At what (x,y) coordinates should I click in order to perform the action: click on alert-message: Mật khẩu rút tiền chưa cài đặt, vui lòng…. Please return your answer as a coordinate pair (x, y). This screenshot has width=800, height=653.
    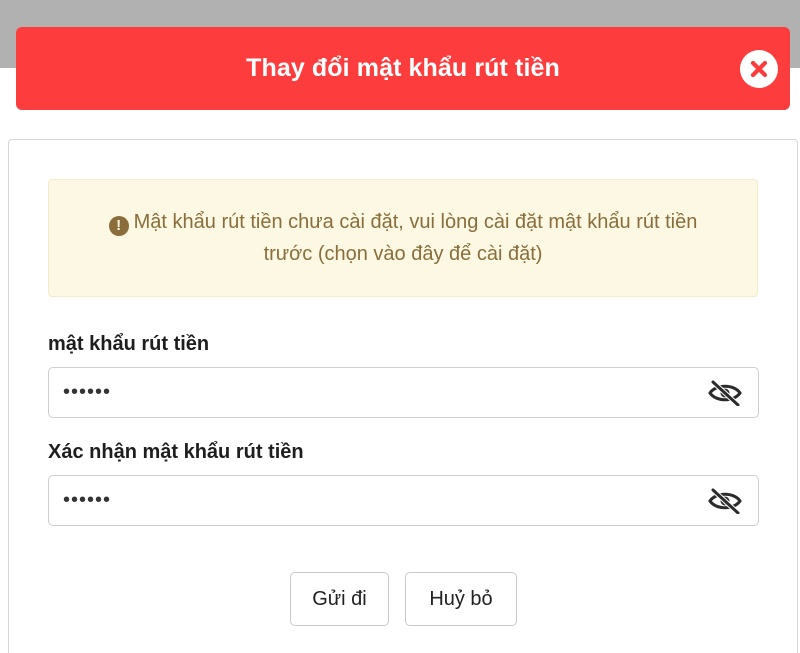
    Looking at the image, I should click on (415, 238).